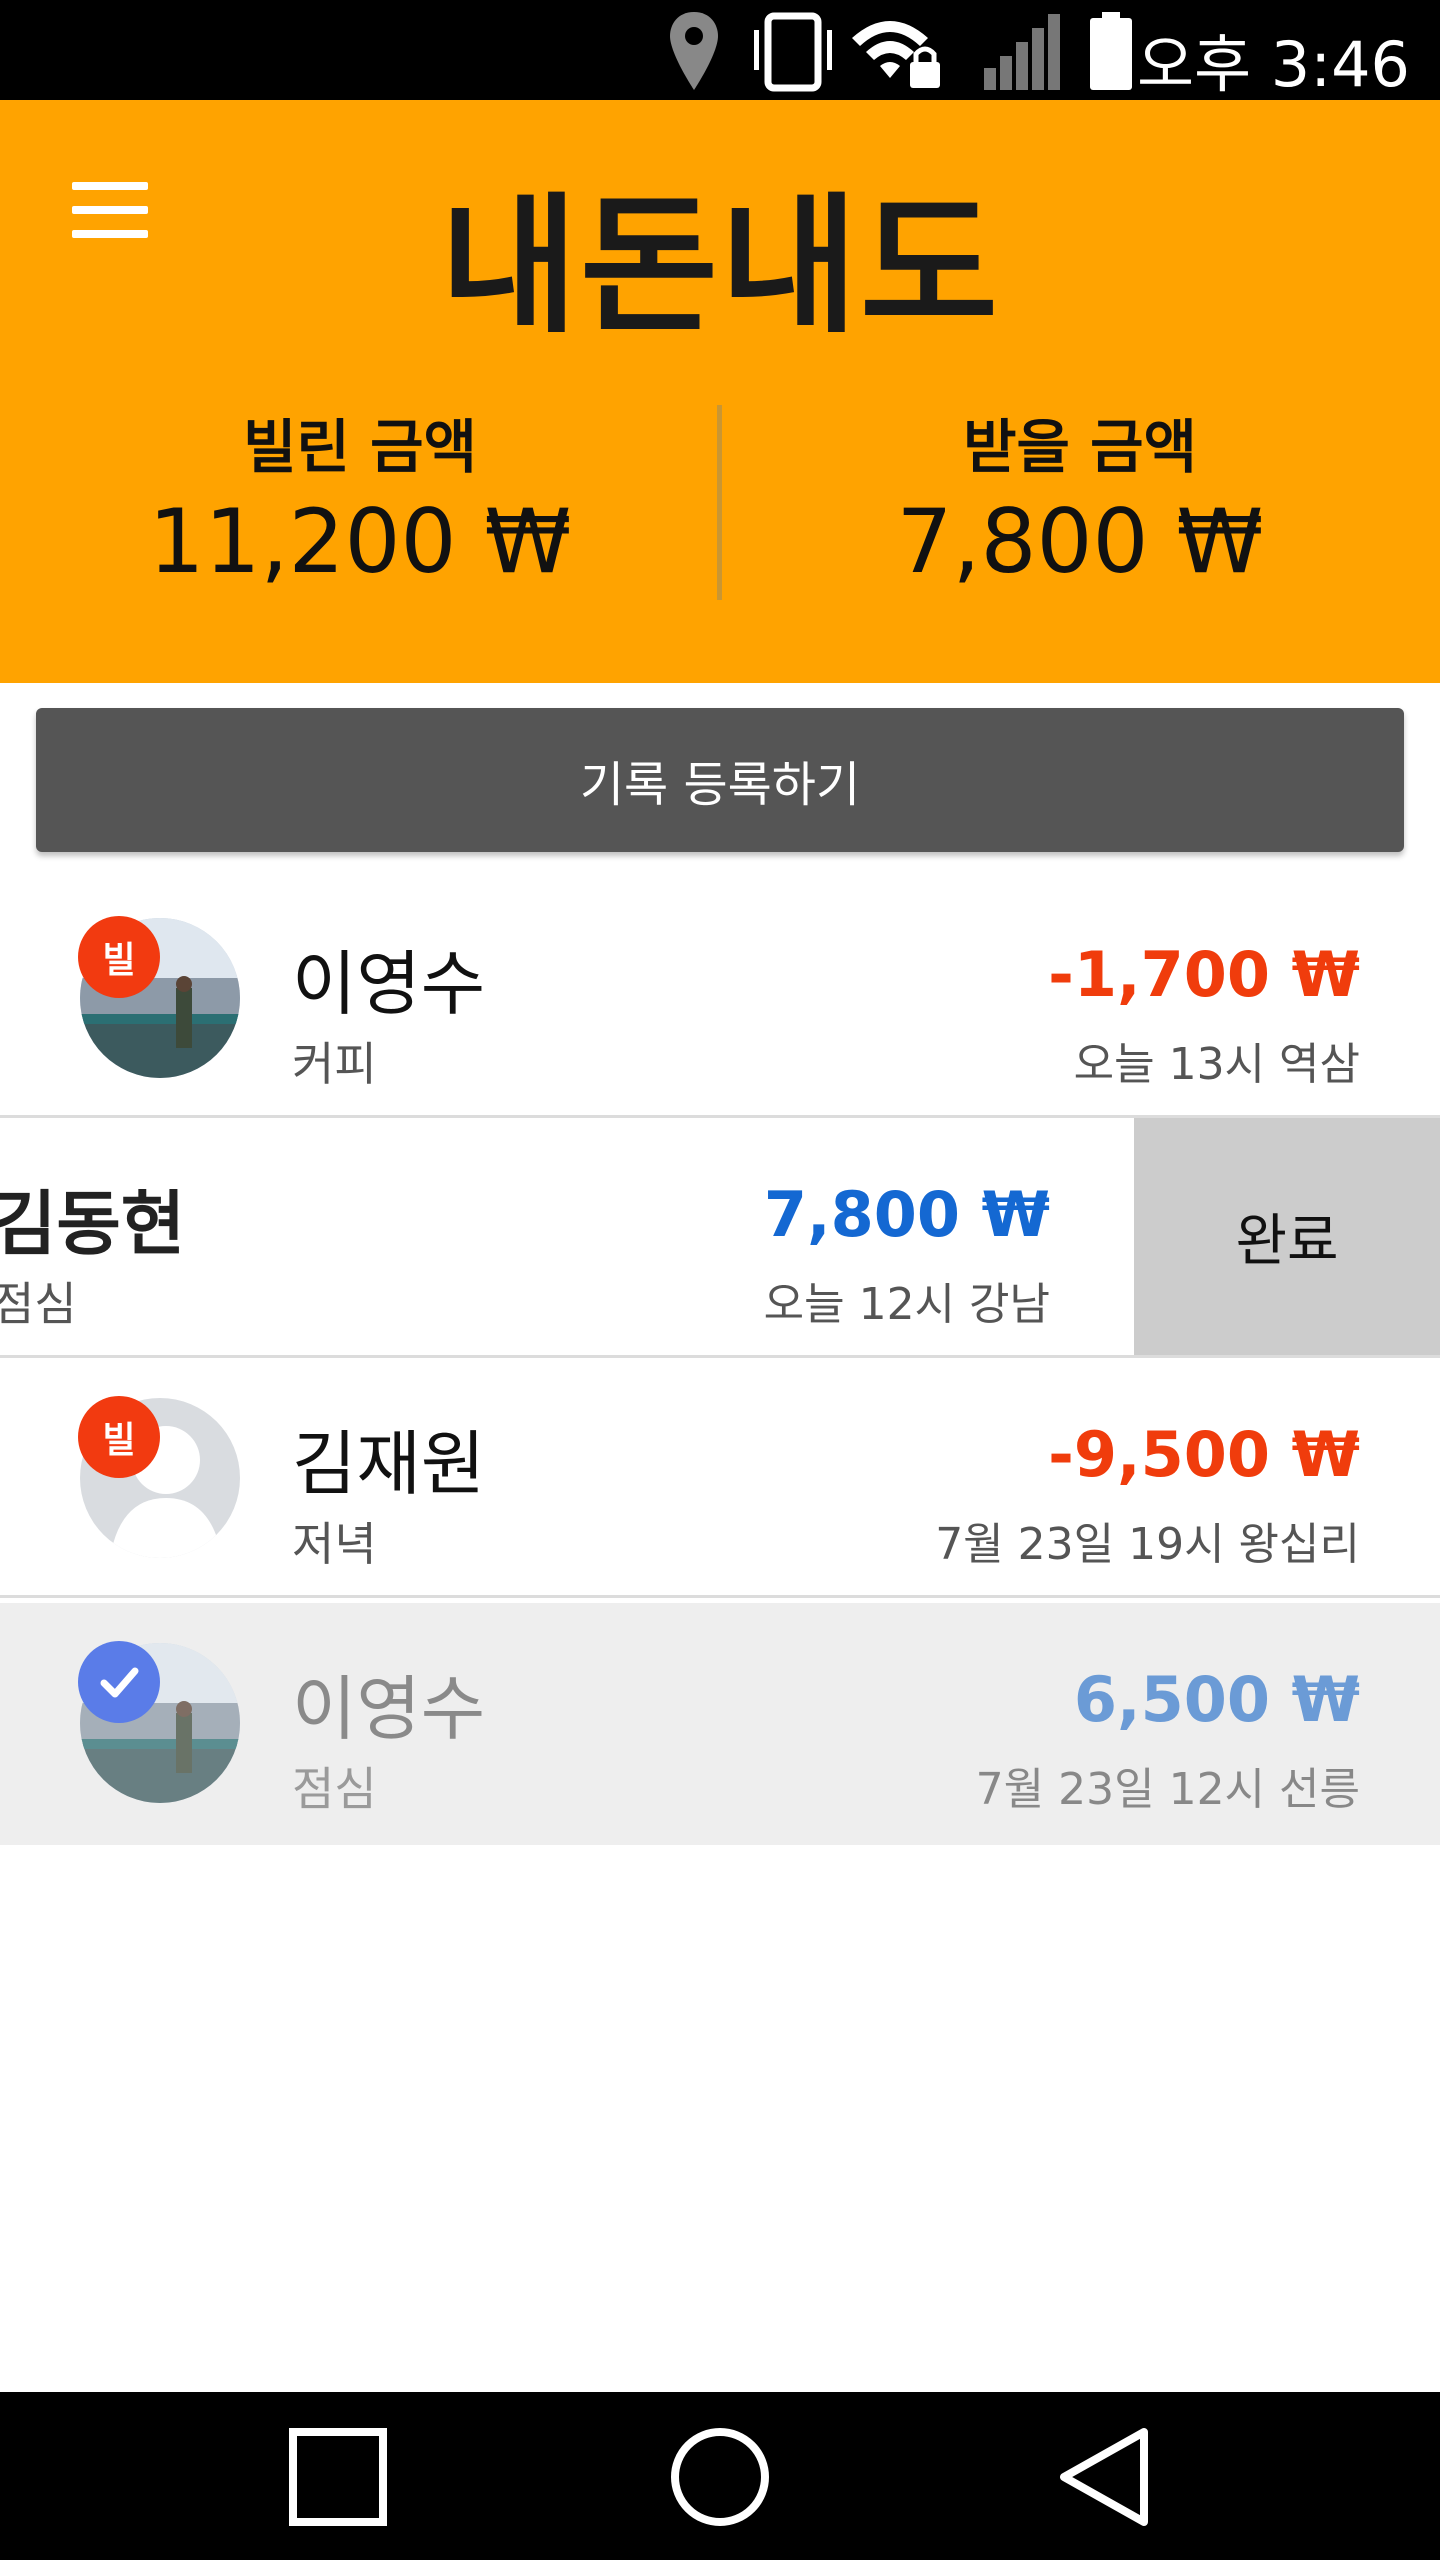  I want to click on record-memo: 저녁, so click(334, 1544).